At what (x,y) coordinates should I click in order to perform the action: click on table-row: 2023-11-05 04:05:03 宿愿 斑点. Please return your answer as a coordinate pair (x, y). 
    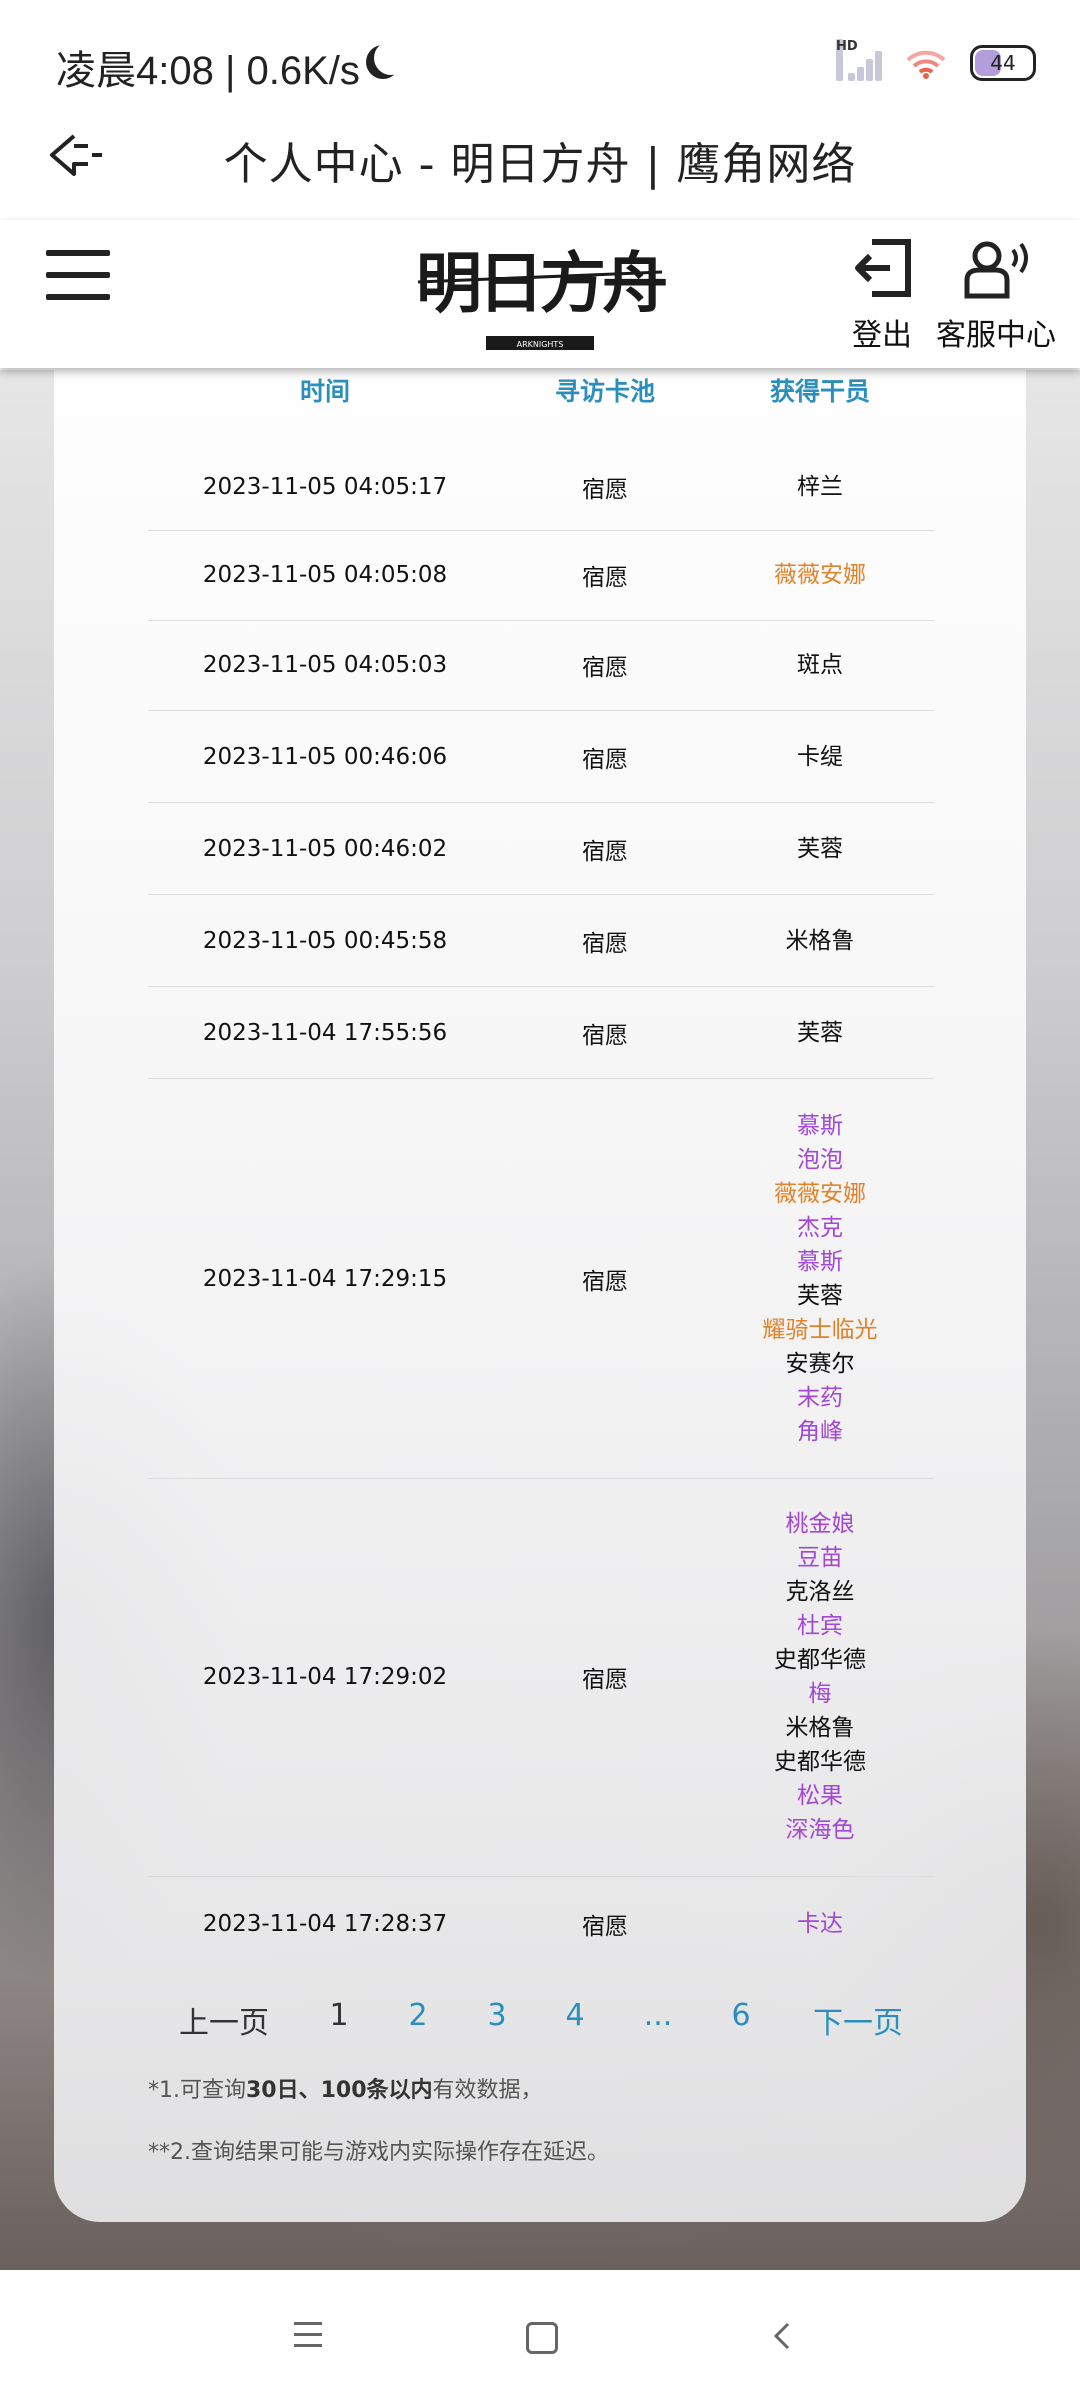
    Looking at the image, I should click on (541, 665).